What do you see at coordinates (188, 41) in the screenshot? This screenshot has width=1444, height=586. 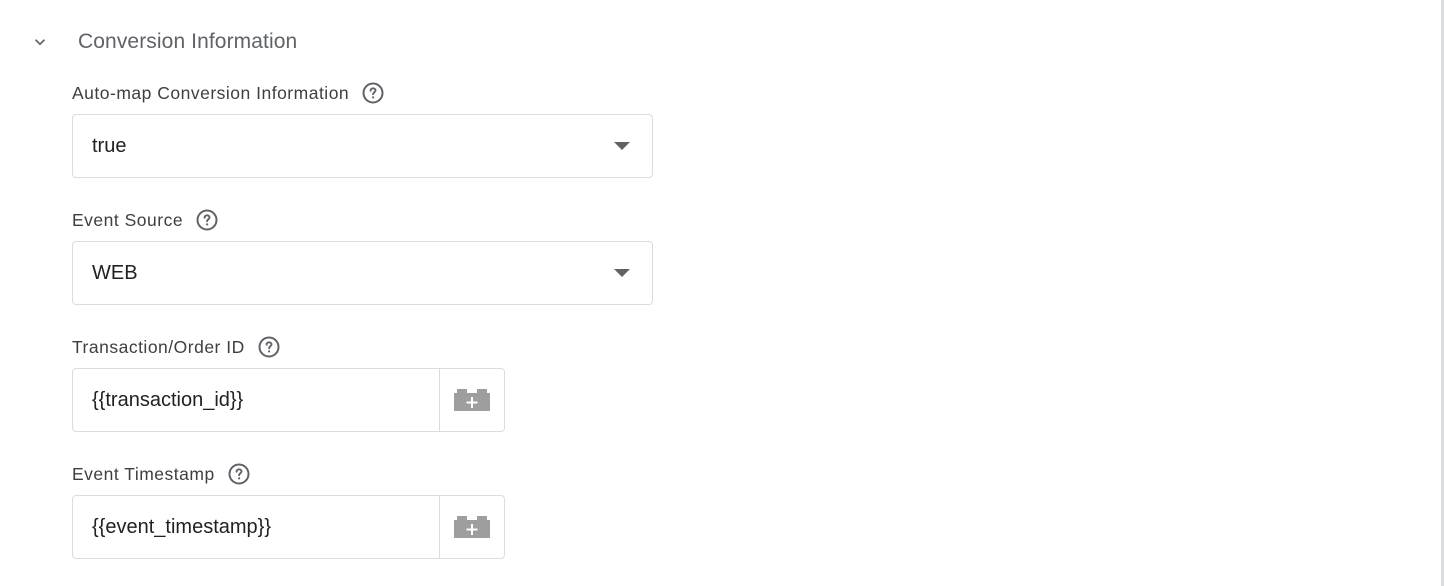 I see `section-title: Conversion Information` at bounding box center [188, 41].